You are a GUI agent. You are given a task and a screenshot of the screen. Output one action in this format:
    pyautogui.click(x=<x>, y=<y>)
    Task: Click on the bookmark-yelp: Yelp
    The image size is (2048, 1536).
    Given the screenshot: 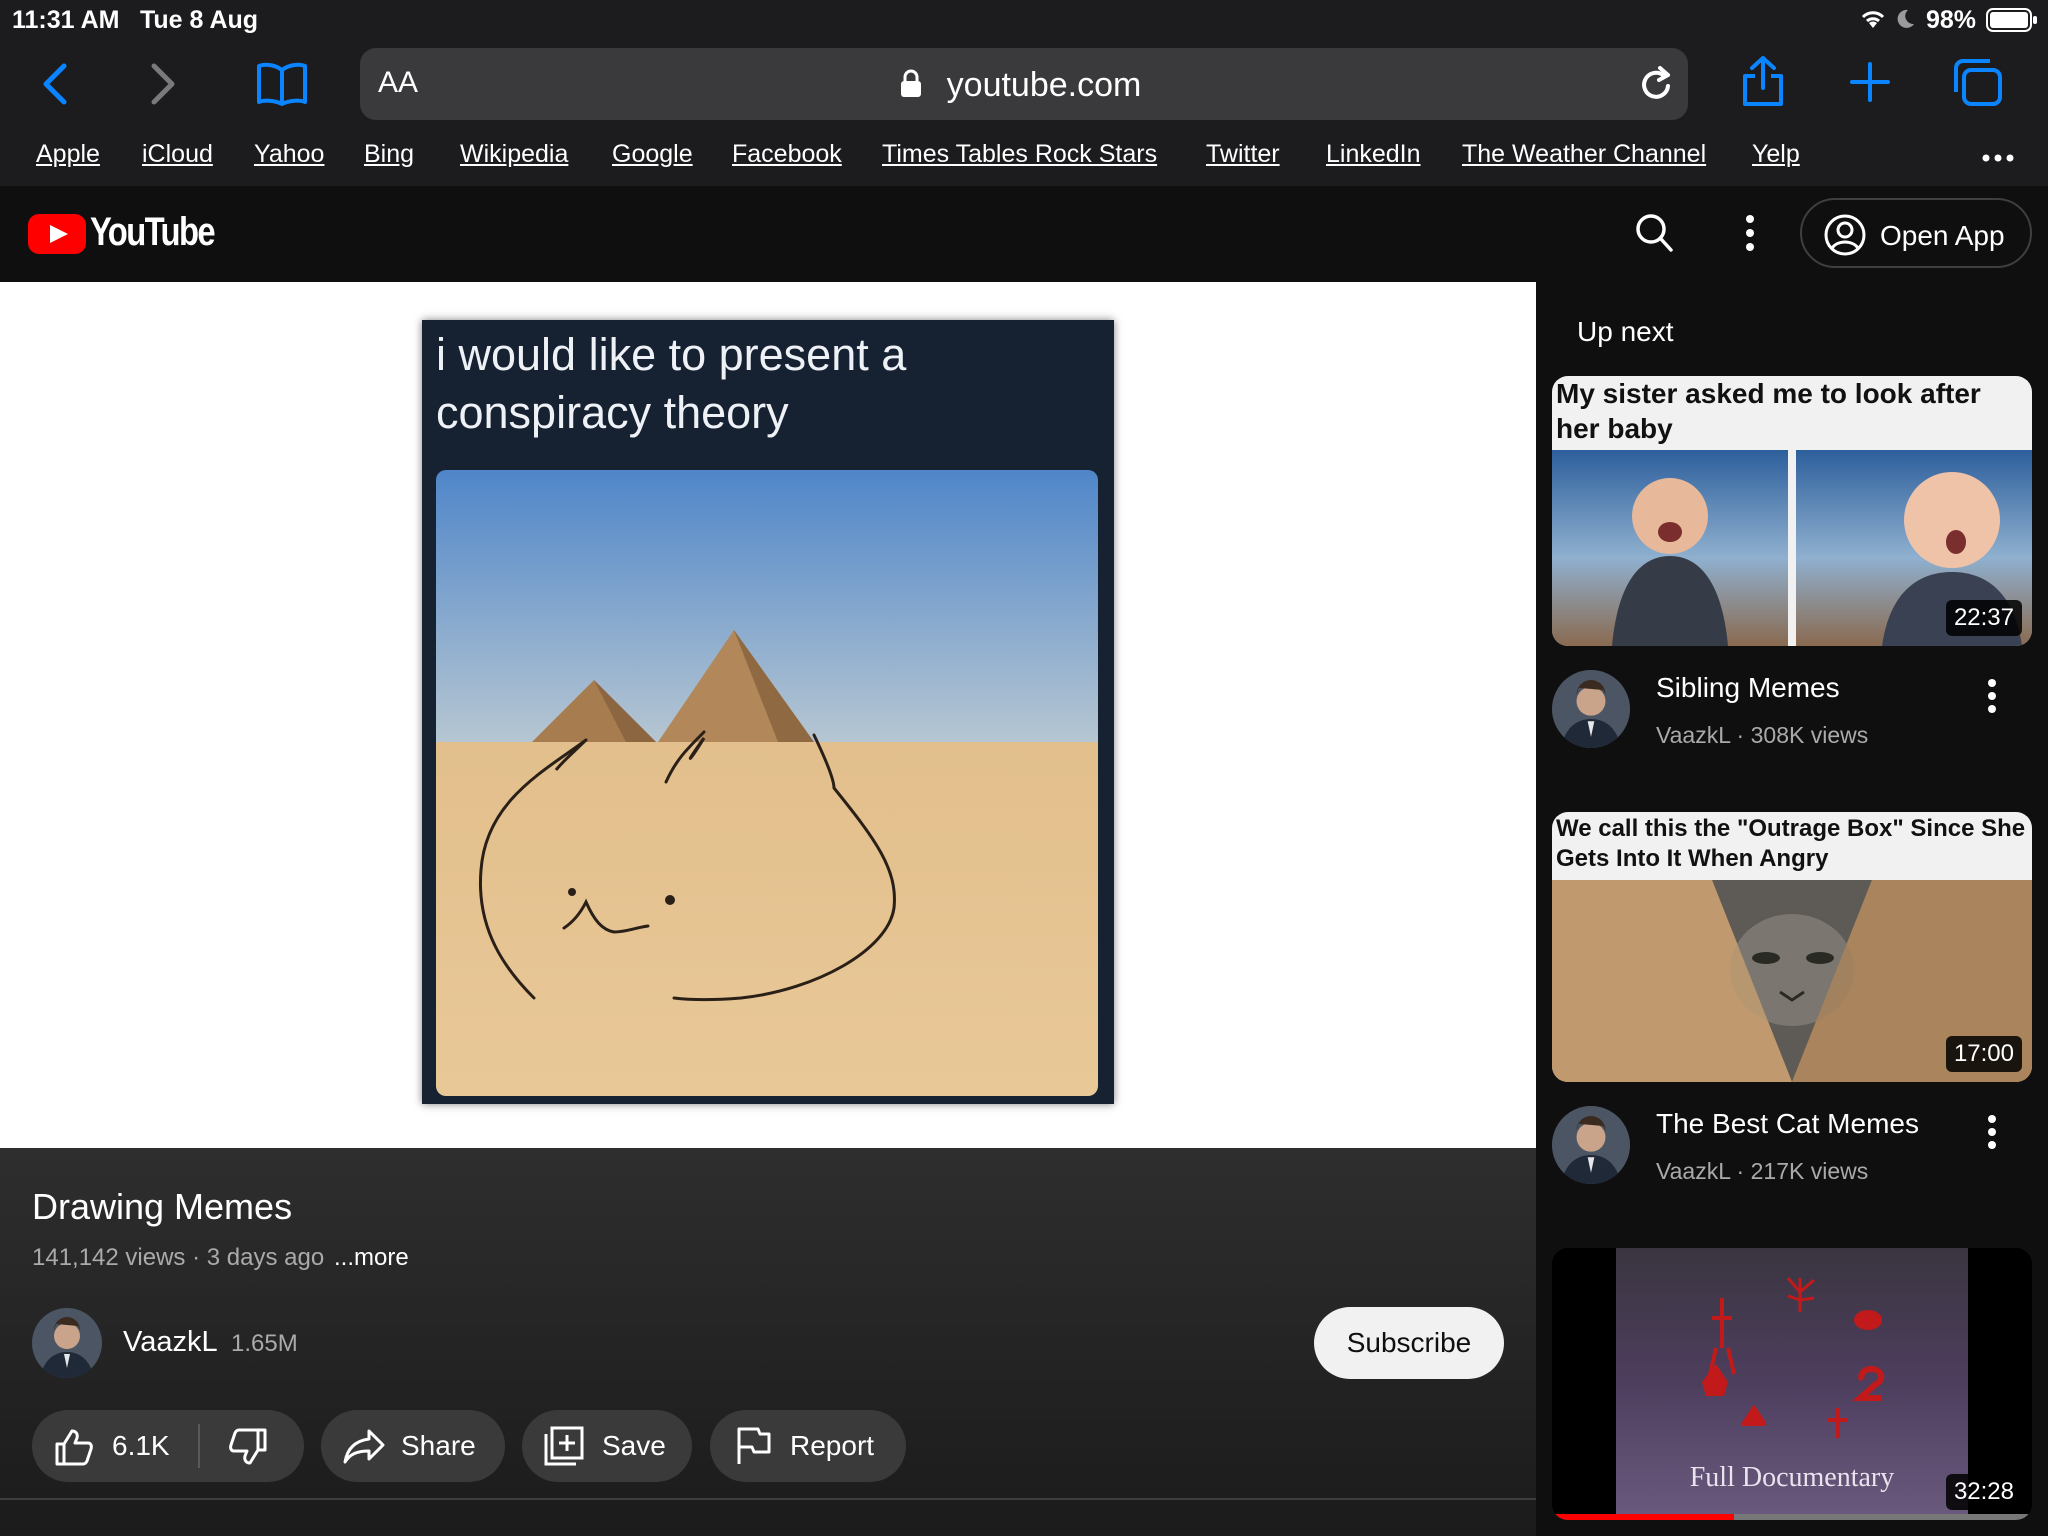 What is the action you would take?
    pyautogui.click(x=1776, y=154)
    